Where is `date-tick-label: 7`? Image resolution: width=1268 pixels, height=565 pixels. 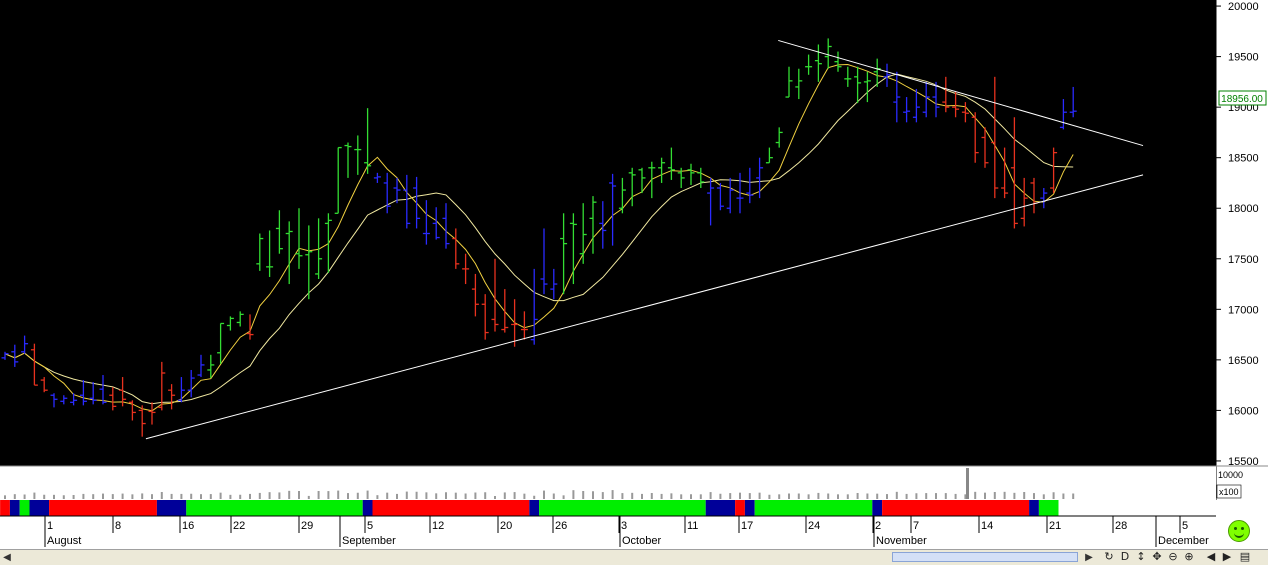
date-tick-label: 7 is located at coordinates (916, 526).